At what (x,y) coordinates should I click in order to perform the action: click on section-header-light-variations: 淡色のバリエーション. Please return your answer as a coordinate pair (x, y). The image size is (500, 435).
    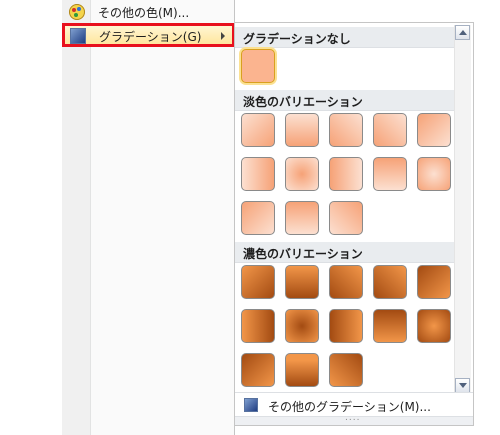
    Looking at the image, I should click on (345, 100).